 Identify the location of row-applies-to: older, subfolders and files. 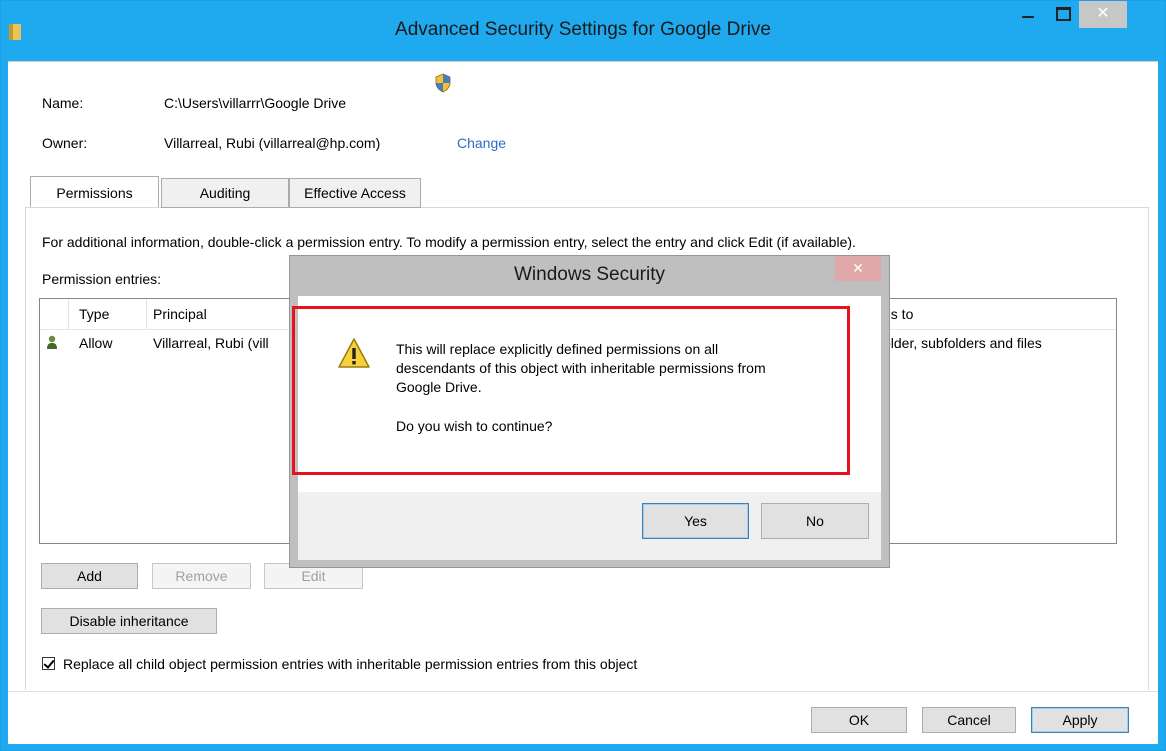
(962, 343).